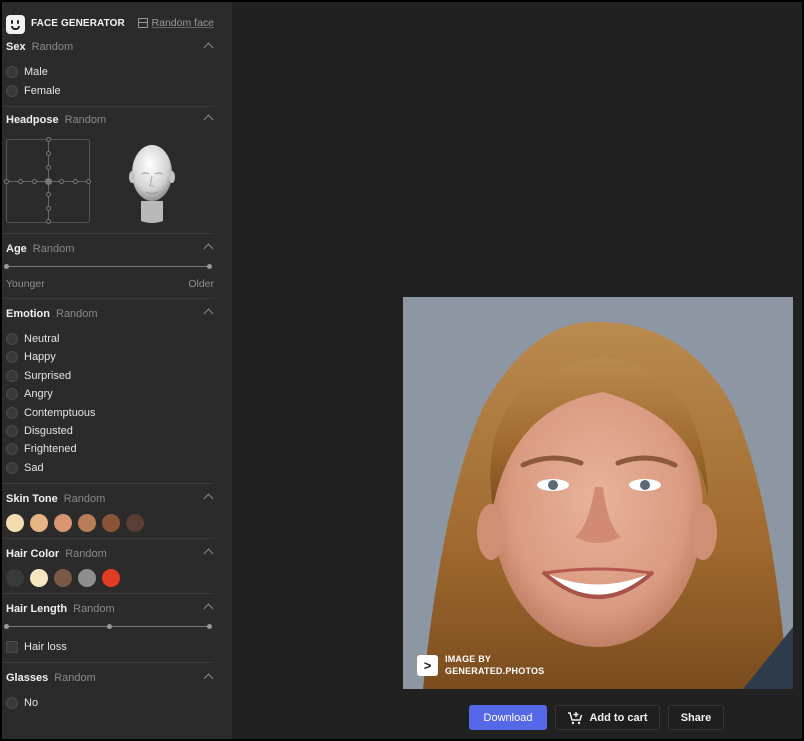 The height and width of the screenshot is (741, 804). What do you see at coordinates (108, 90) in the screenshot?
I see `radio-female: Female` at bounding box center [108, 90].